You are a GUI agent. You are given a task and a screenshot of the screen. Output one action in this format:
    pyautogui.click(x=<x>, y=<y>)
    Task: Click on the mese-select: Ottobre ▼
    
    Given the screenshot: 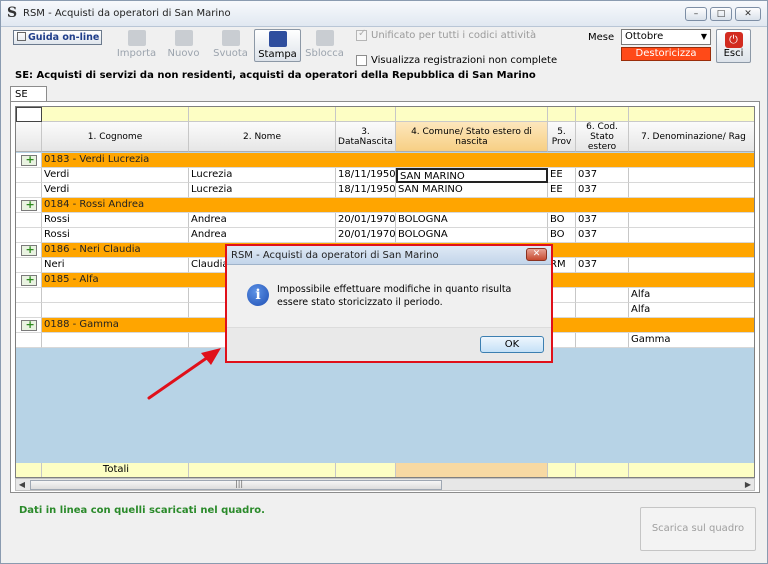 What is the action you would take?
    pyautogui.click(x=666, y=37)
    